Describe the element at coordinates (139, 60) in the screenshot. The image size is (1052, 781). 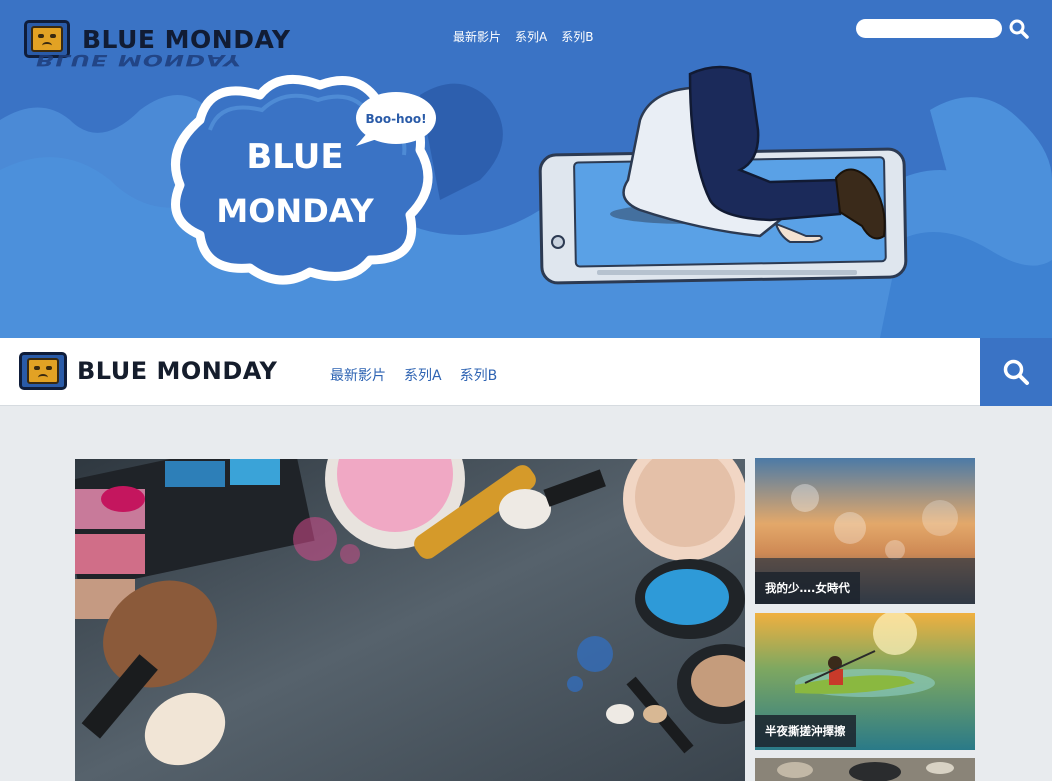
I see `hero-logo-reflection: BLUE MONDAY` at that location.